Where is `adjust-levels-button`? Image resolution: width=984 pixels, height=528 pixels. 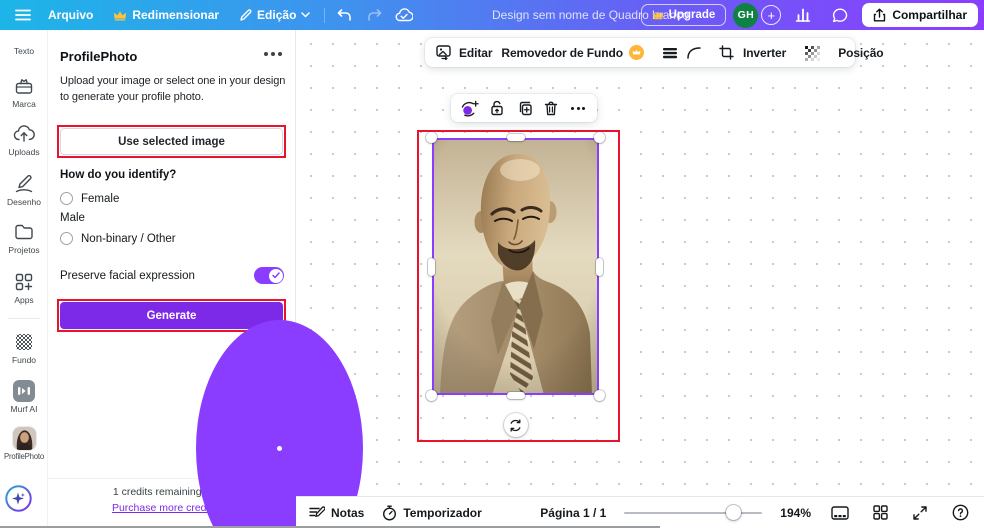 adjust-levels-button is located at coordinates (670, 53).